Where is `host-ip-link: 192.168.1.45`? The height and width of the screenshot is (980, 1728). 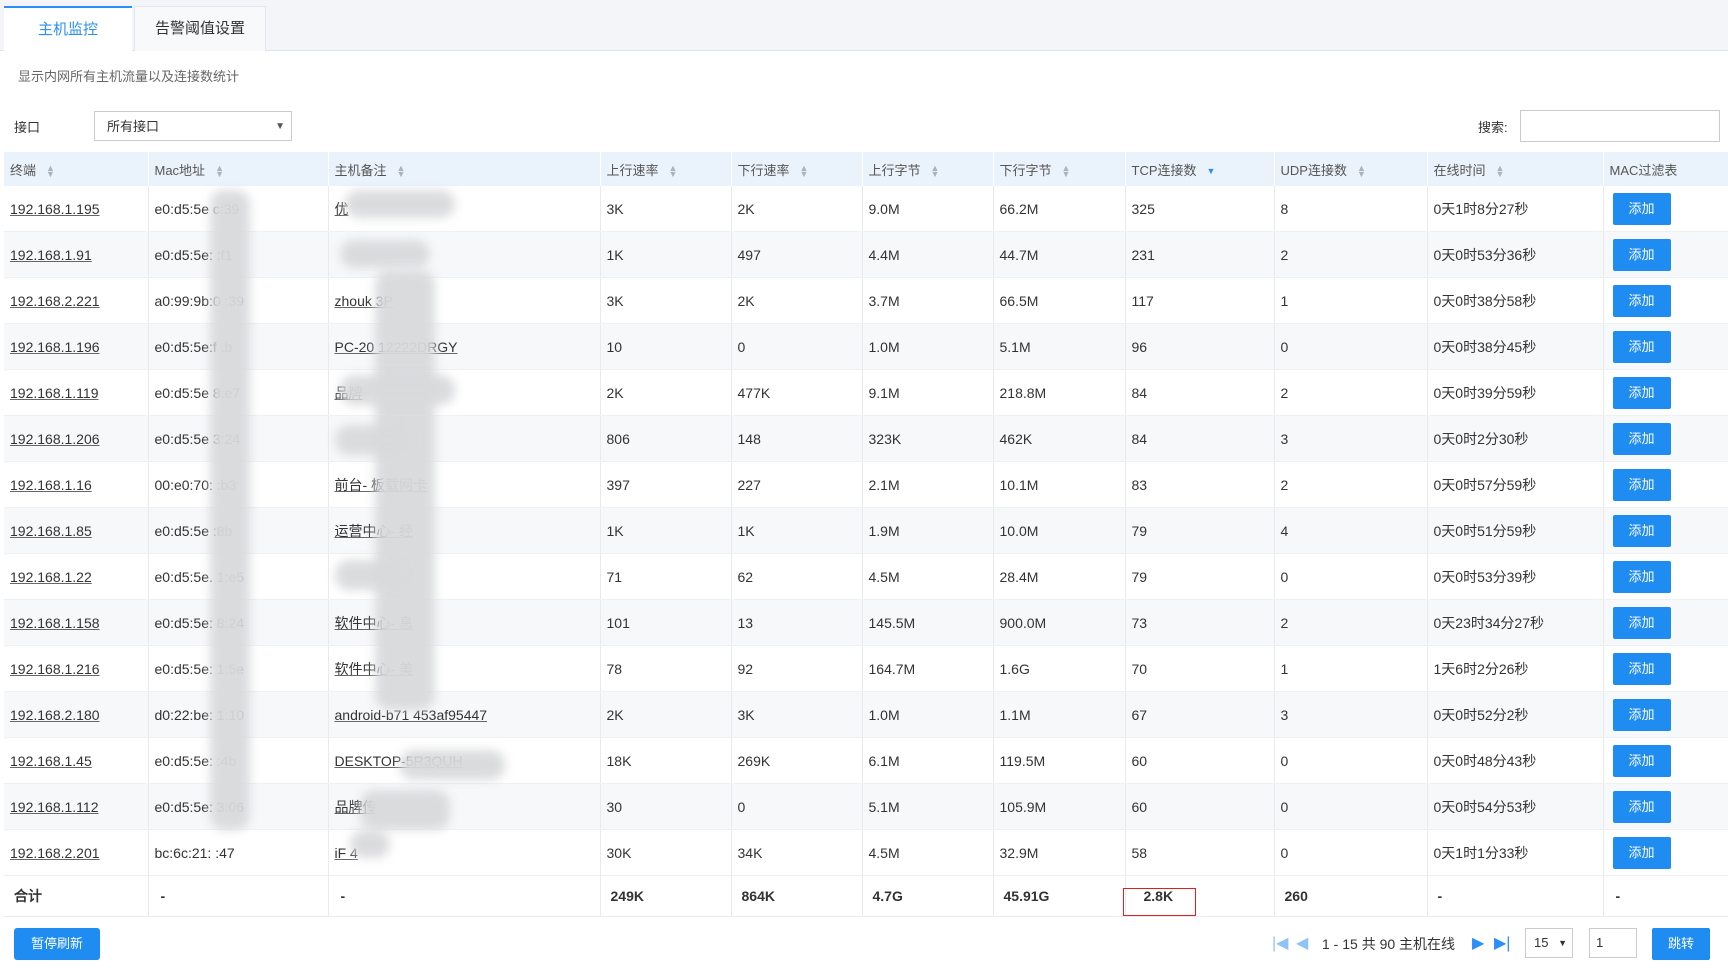
host-ip-link: 192.168.1.45 is located at coordinates (51, 761).